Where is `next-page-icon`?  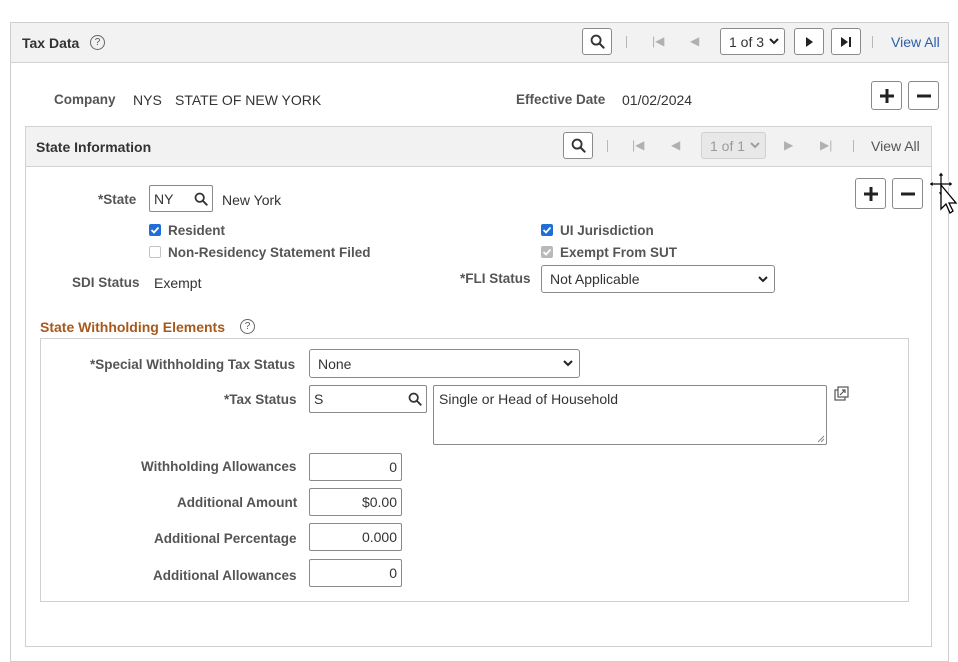 next-page-icon is located at coordinates (809, 41).